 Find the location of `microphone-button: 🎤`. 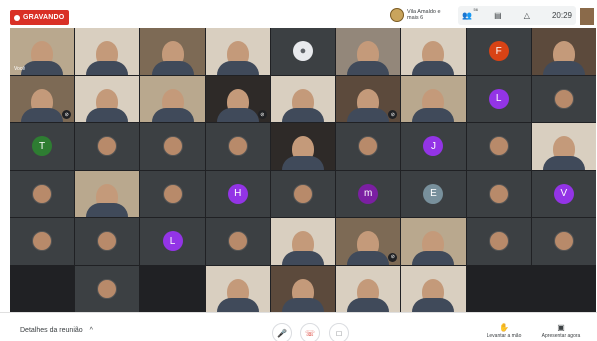

microphone-button: 🎤 is located at coordinates (282, 332).